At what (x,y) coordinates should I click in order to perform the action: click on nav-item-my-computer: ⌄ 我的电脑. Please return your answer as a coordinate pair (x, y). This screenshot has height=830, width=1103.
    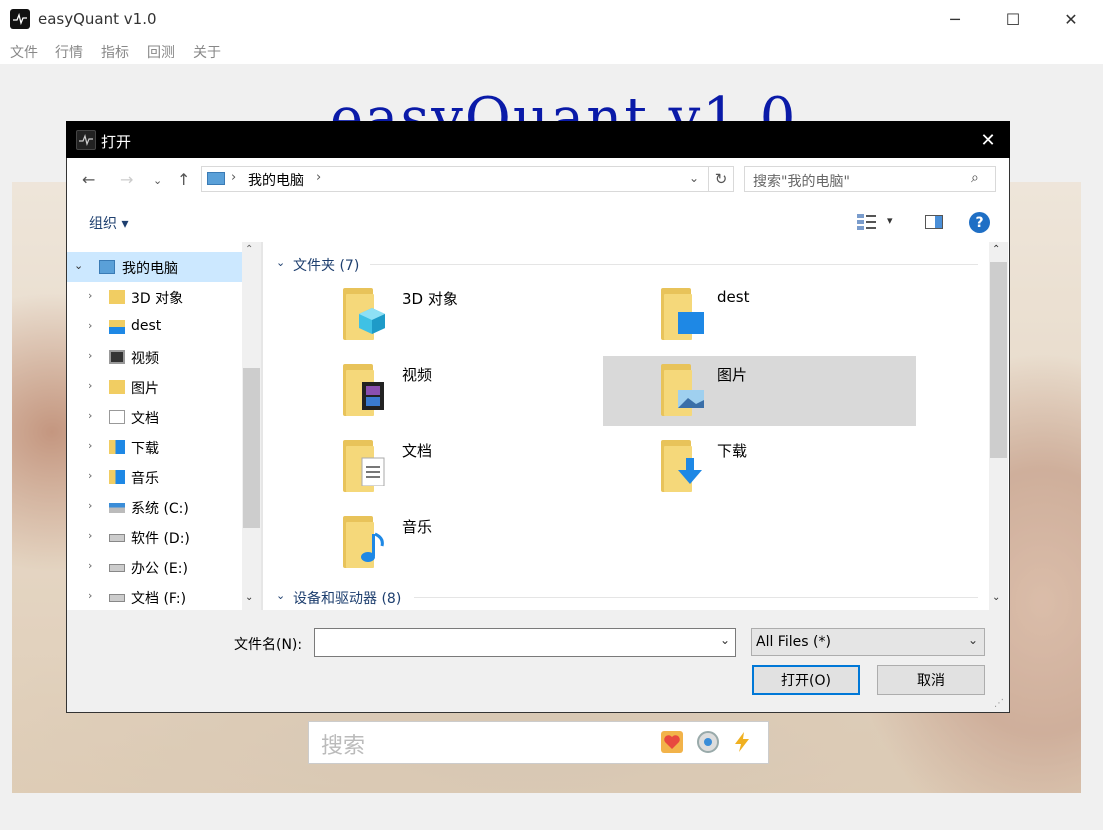
    Looking at the image, I should click on (154, 267).